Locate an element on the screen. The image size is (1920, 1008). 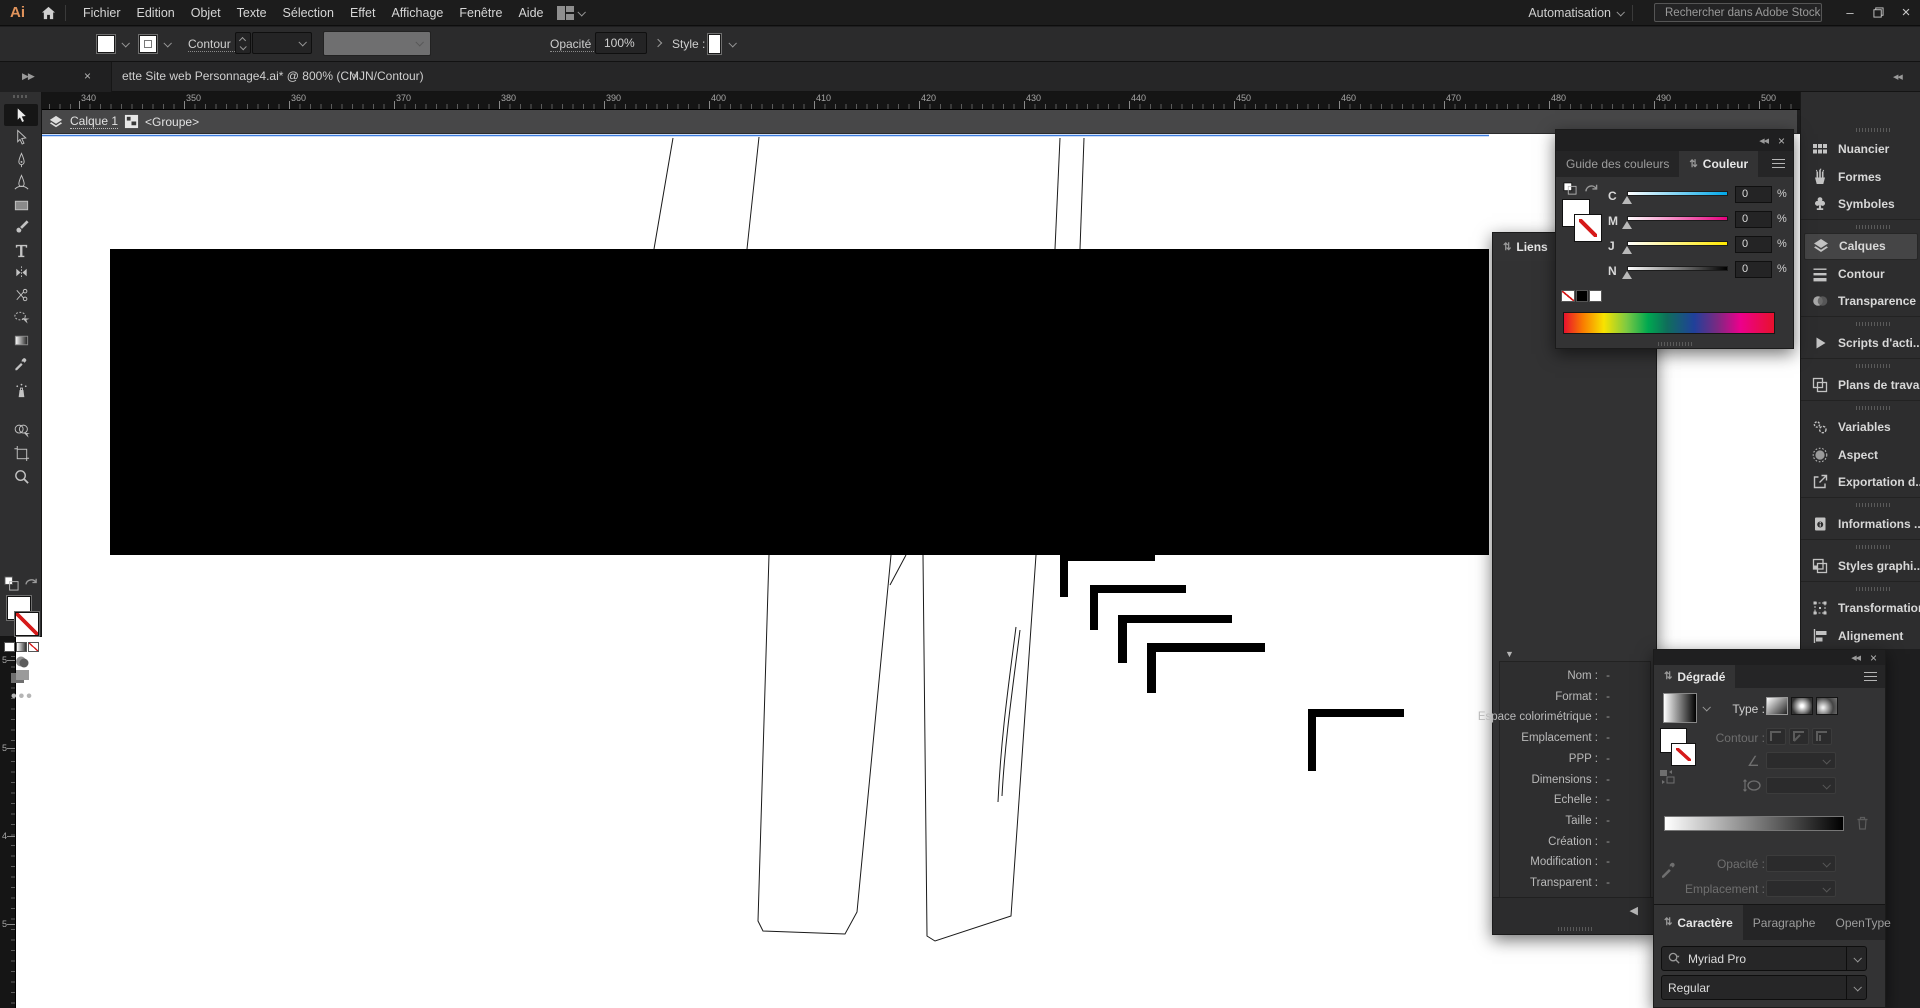
fill-color-swatch is located at coordinates (106, 44).